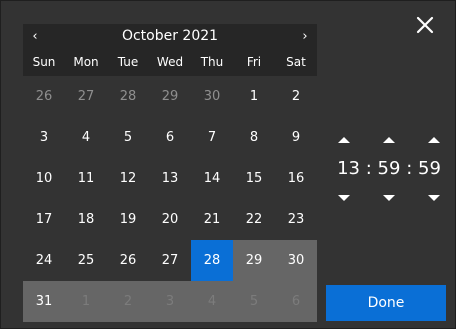 The image size is (456, 329). I want to click on week-row: 24 25 26 27 28 29 30, so click(170, 260).